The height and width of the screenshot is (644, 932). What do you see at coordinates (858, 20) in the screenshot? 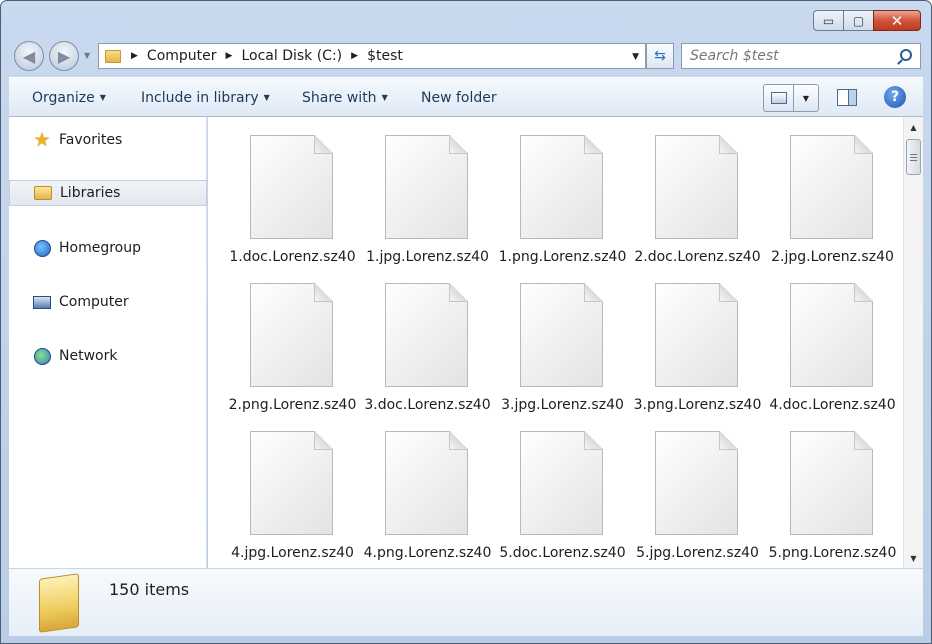
I see `maximize-button: ▢` at bounding box center [858, 20].